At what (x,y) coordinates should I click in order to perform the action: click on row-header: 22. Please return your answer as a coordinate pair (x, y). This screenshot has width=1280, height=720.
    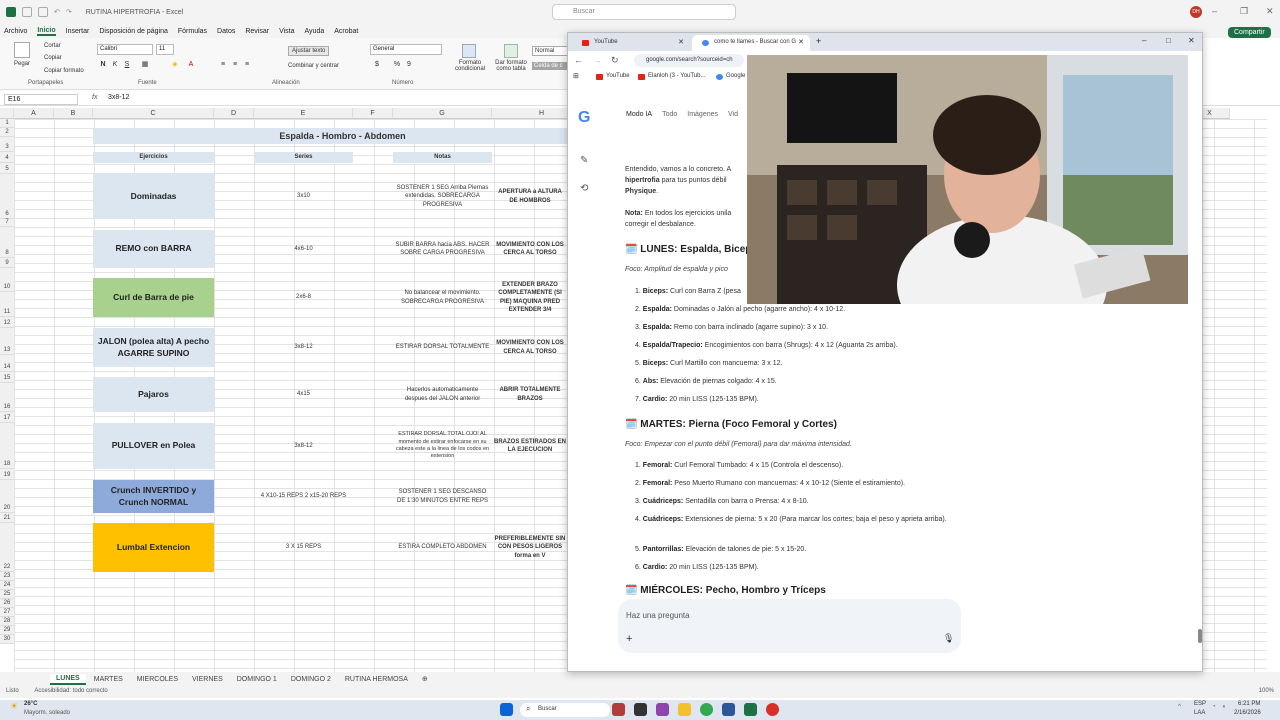
    Looking at the image, I should click on (7, 547).